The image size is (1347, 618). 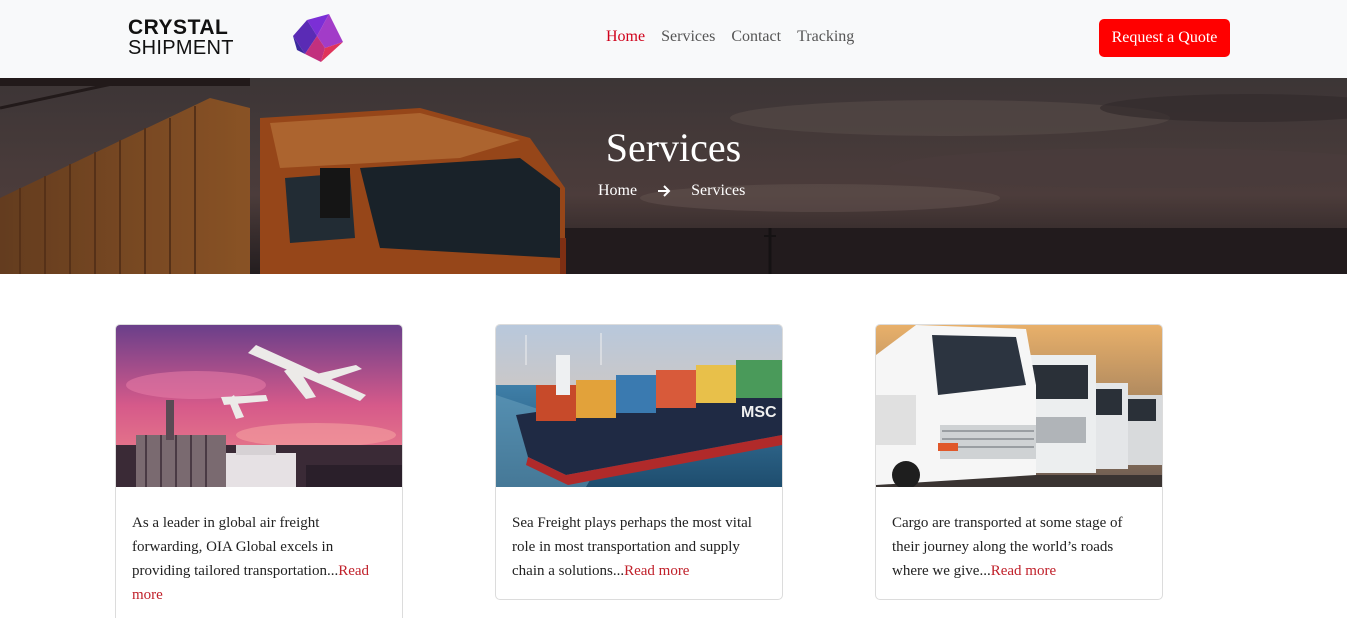 What do you see at coordinates (673, 147) in the screenshot?
I see `page-title: Services` at bounding box center [673, 147].